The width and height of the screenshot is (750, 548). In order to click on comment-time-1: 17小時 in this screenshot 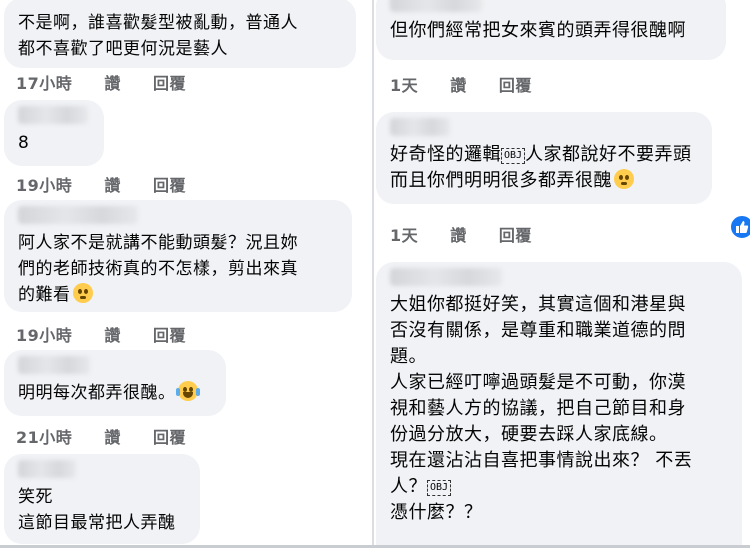, I will do `click(44, 83)`.